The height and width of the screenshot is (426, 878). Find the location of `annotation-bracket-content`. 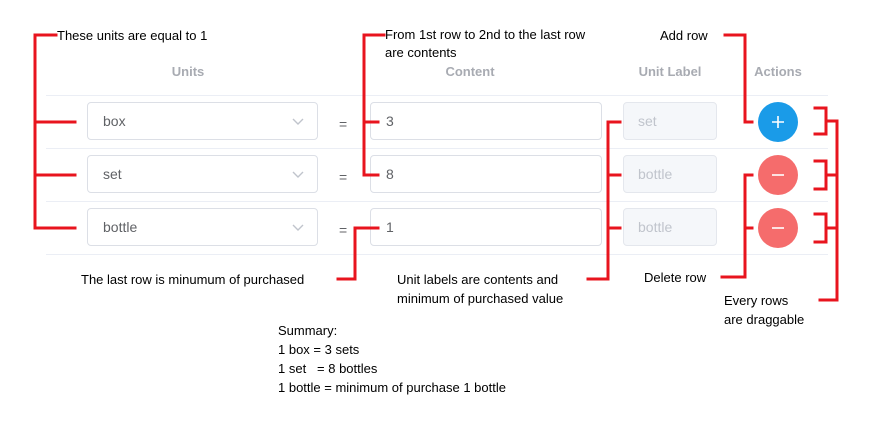

annotation-bracket-content is located at coordinates (374, 105).